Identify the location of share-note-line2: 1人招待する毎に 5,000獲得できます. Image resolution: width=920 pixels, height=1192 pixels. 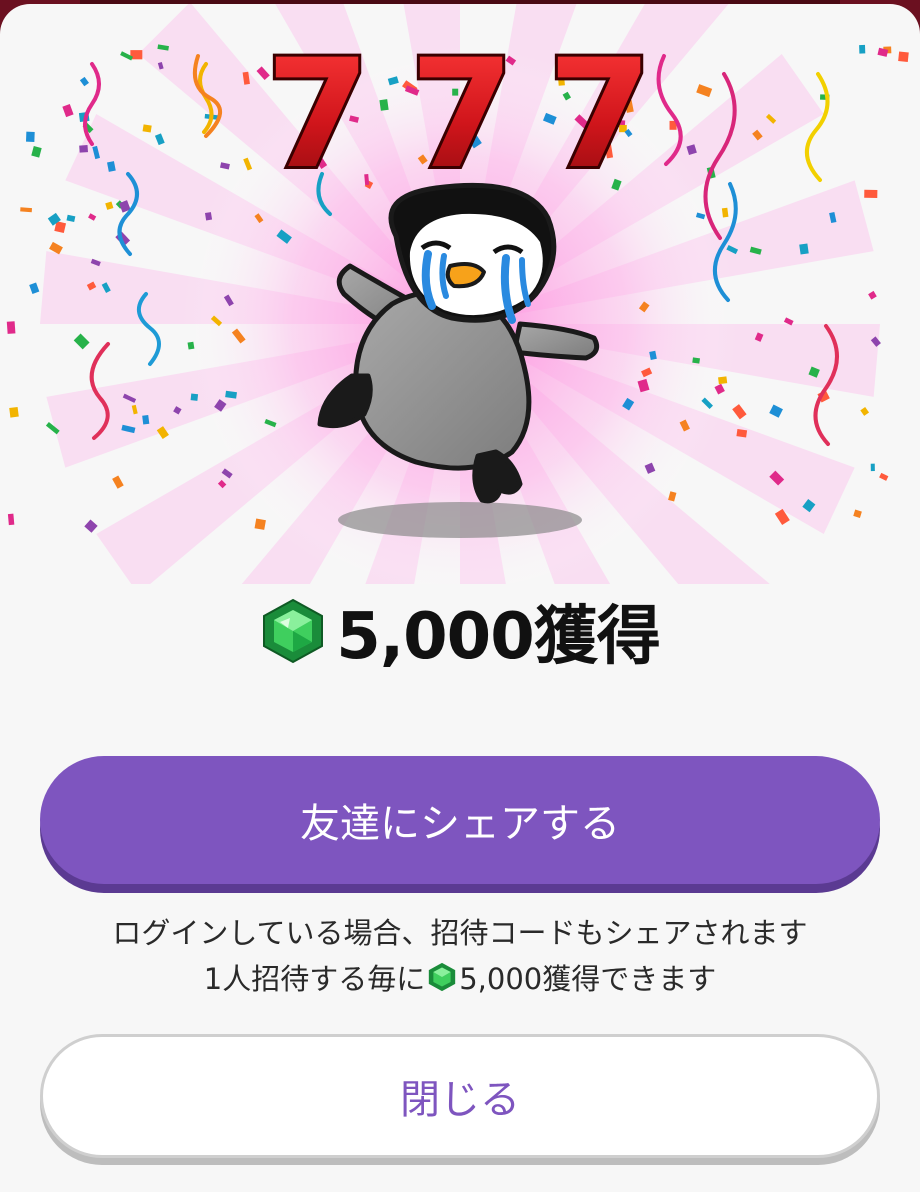
(460, 977).